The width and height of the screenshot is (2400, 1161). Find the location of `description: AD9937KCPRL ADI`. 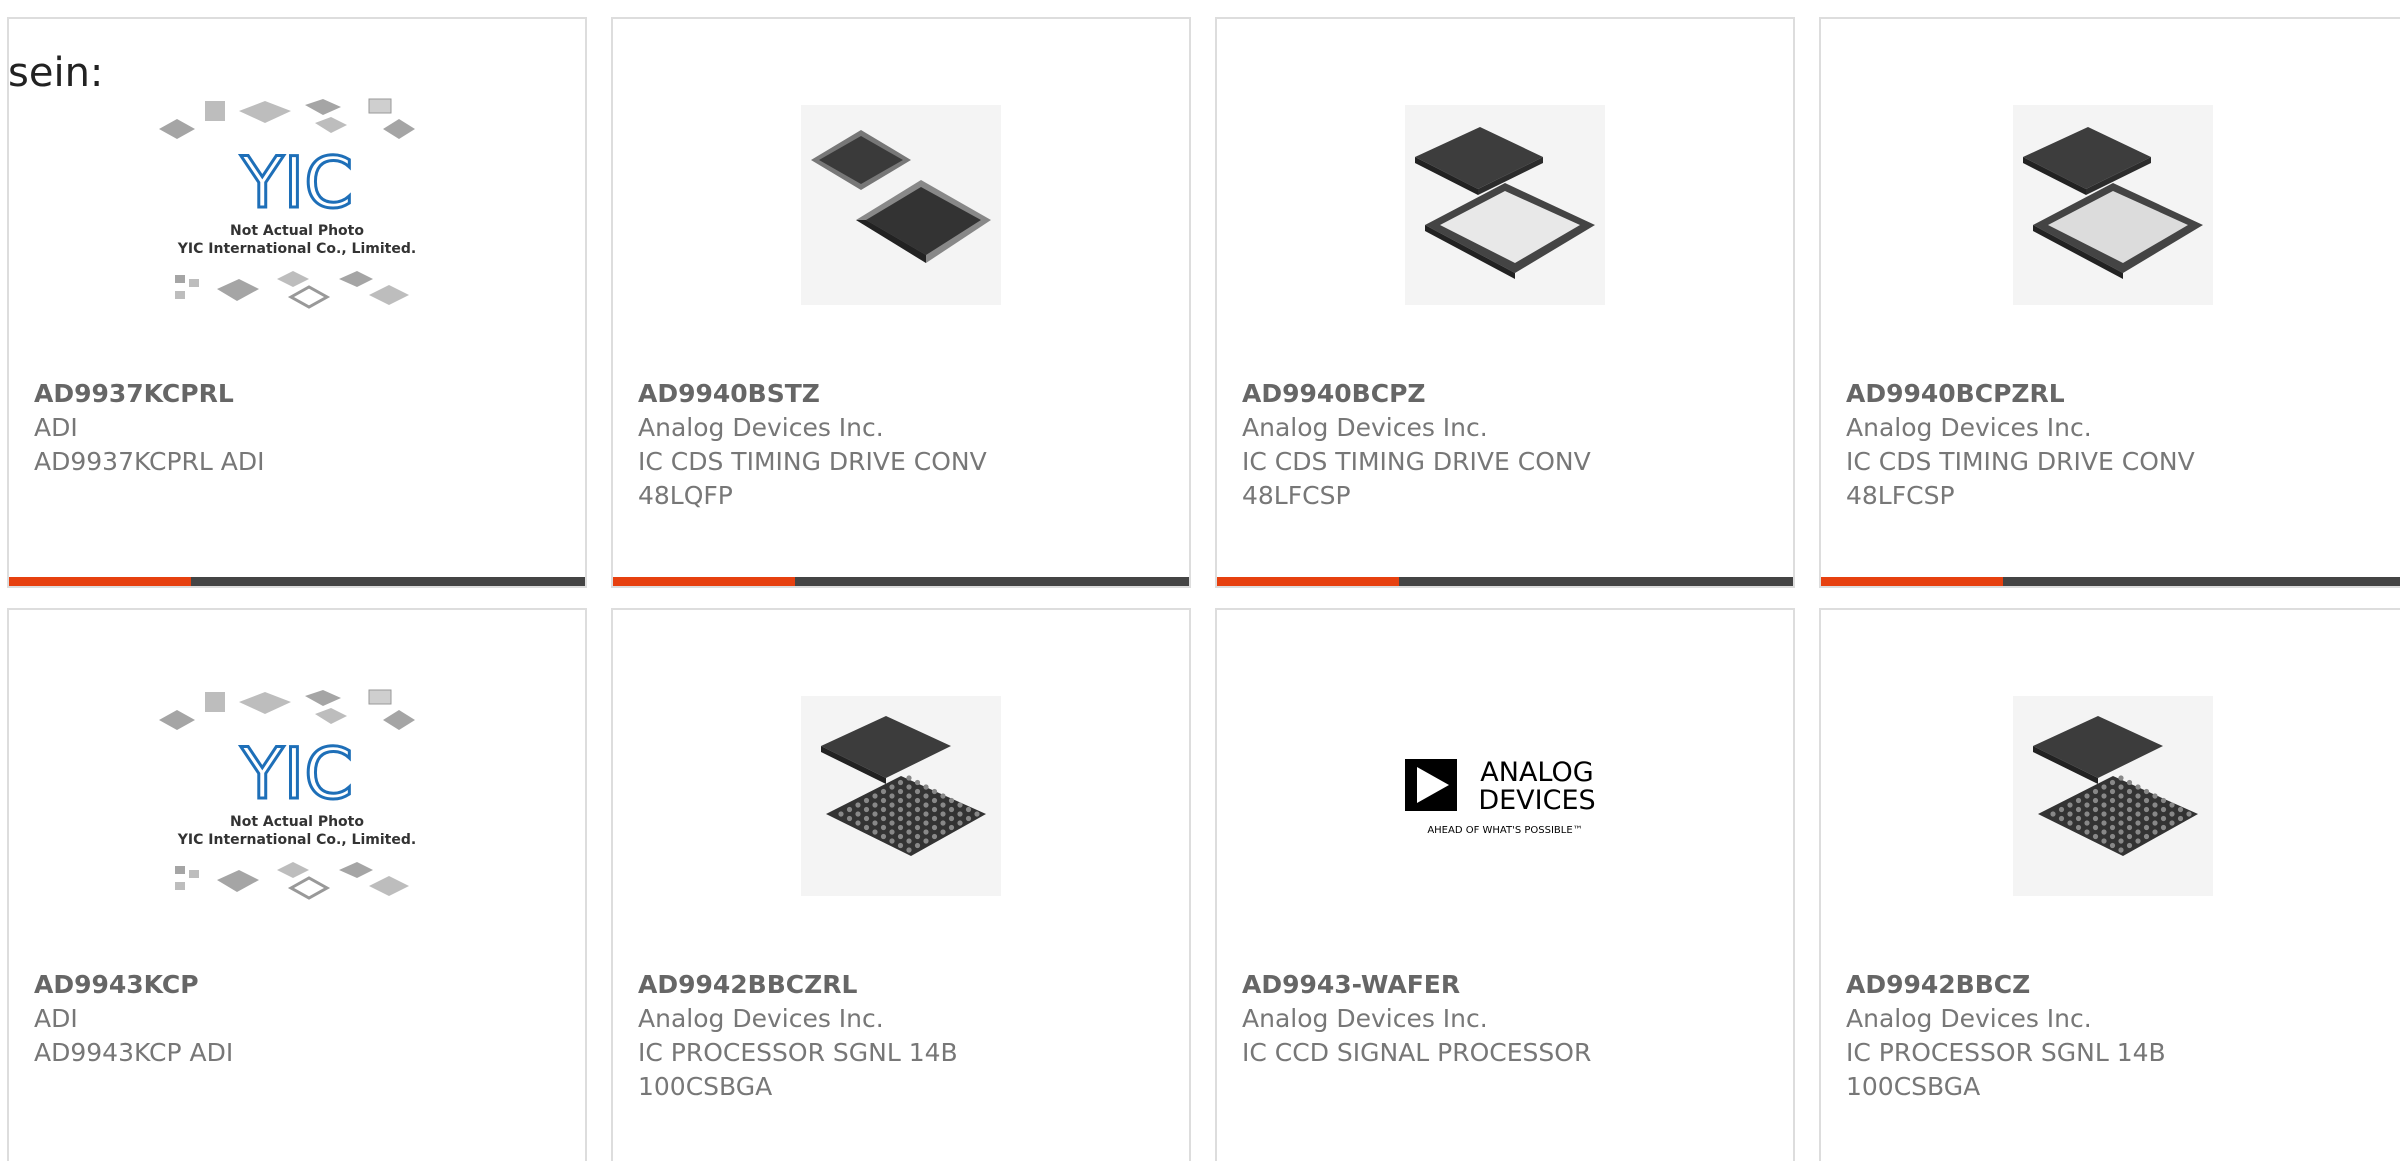

description: AD9937KCPRL ADI is located at coordinates (149, 461).